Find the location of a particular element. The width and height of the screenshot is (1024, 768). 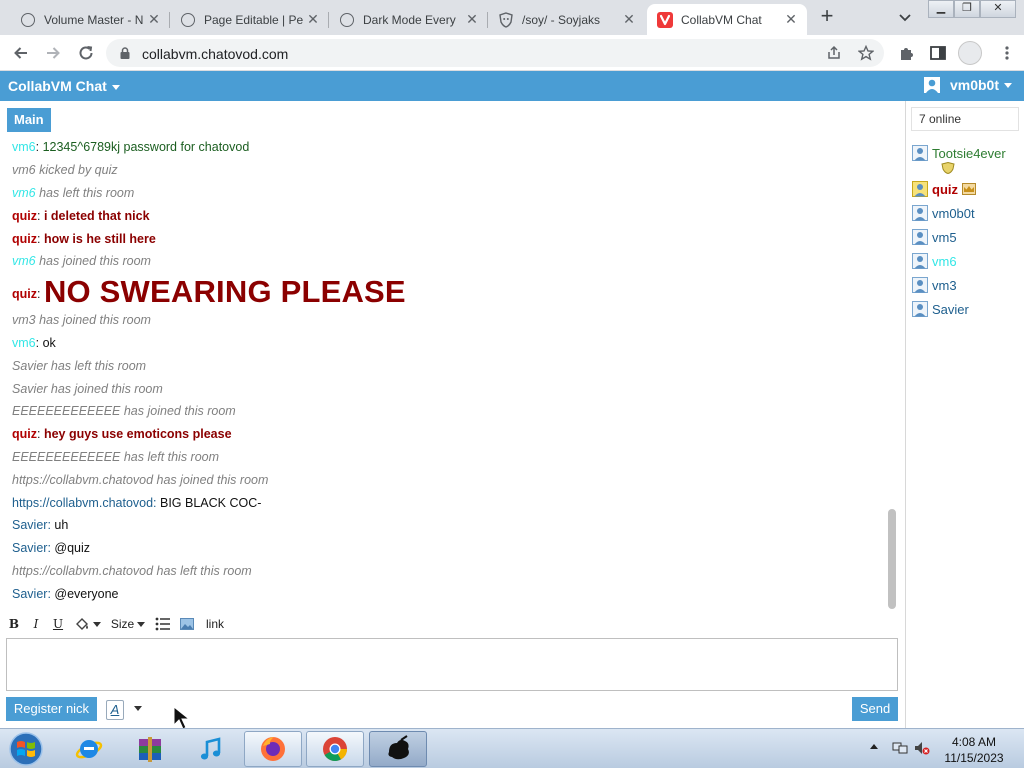

message-scrollbar is located at coordinates (892, 375).